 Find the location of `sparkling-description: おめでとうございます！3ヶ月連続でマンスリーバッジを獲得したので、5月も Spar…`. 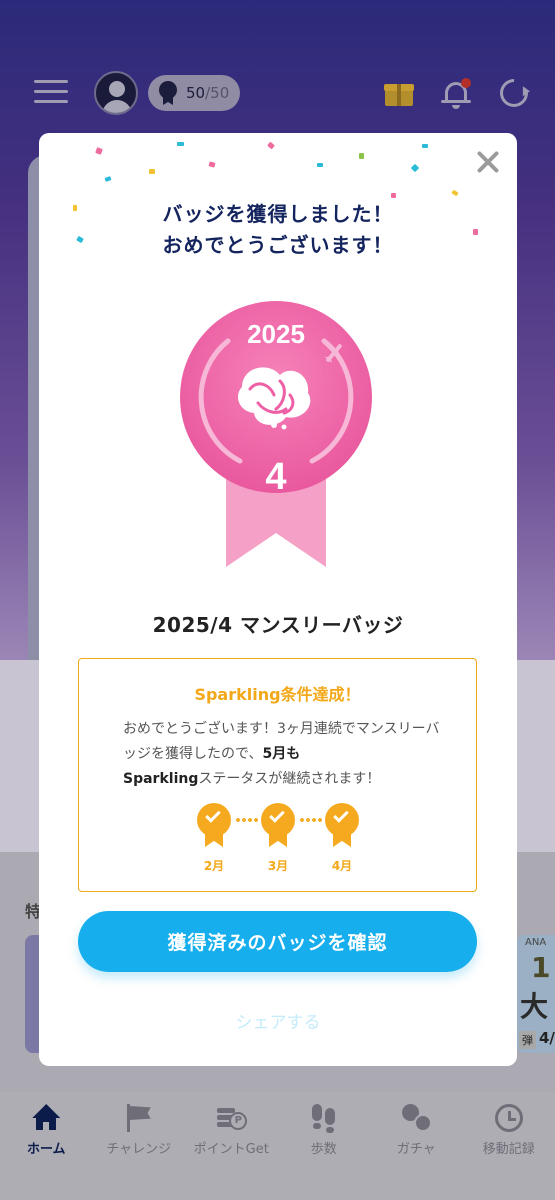

sparkling-description: おめでとうございます！3ヶ月連続でマンスリーバッジを獲得したので、5月も Spar… is located at coordinates (281, 754).